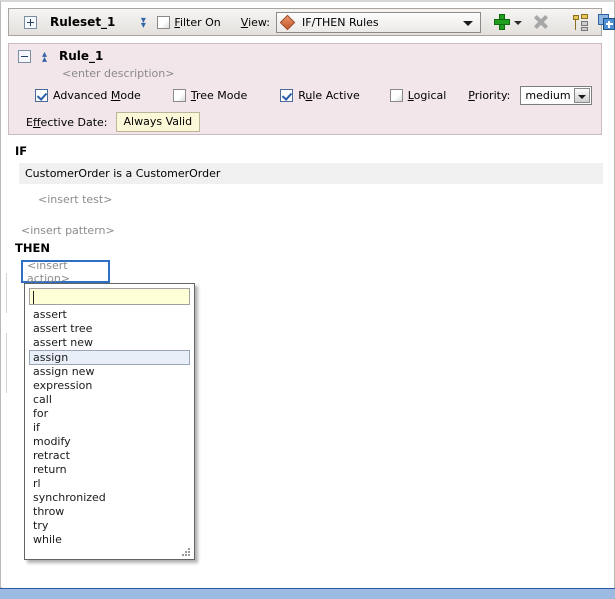 The image size is (615, 599). What do you see at coordinates (97, 95) in the screenshot?
I see `advanced-mode-label: Advanced Mode` at bounding box center [97, 95].